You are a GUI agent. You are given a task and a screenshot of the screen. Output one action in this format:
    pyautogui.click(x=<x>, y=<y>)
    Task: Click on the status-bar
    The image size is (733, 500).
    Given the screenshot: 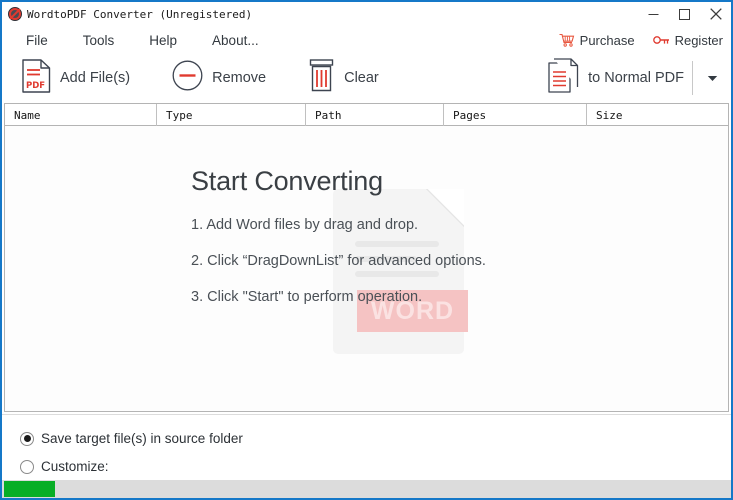 What is the action you would take?
    pyautogui.click(x=366, y=489)
    